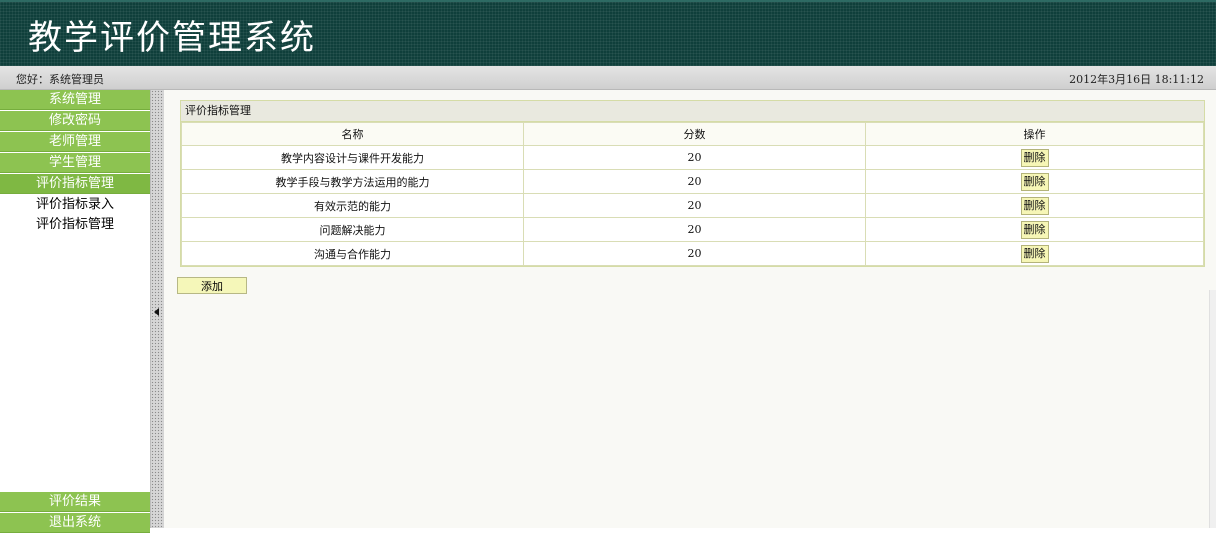 This screenshot has width=1216, height=534. Describe the element at coordinates (1136, 79) in the screenshot. I see `current-datetime: 2012年3月16日 18:11:12` at that location.